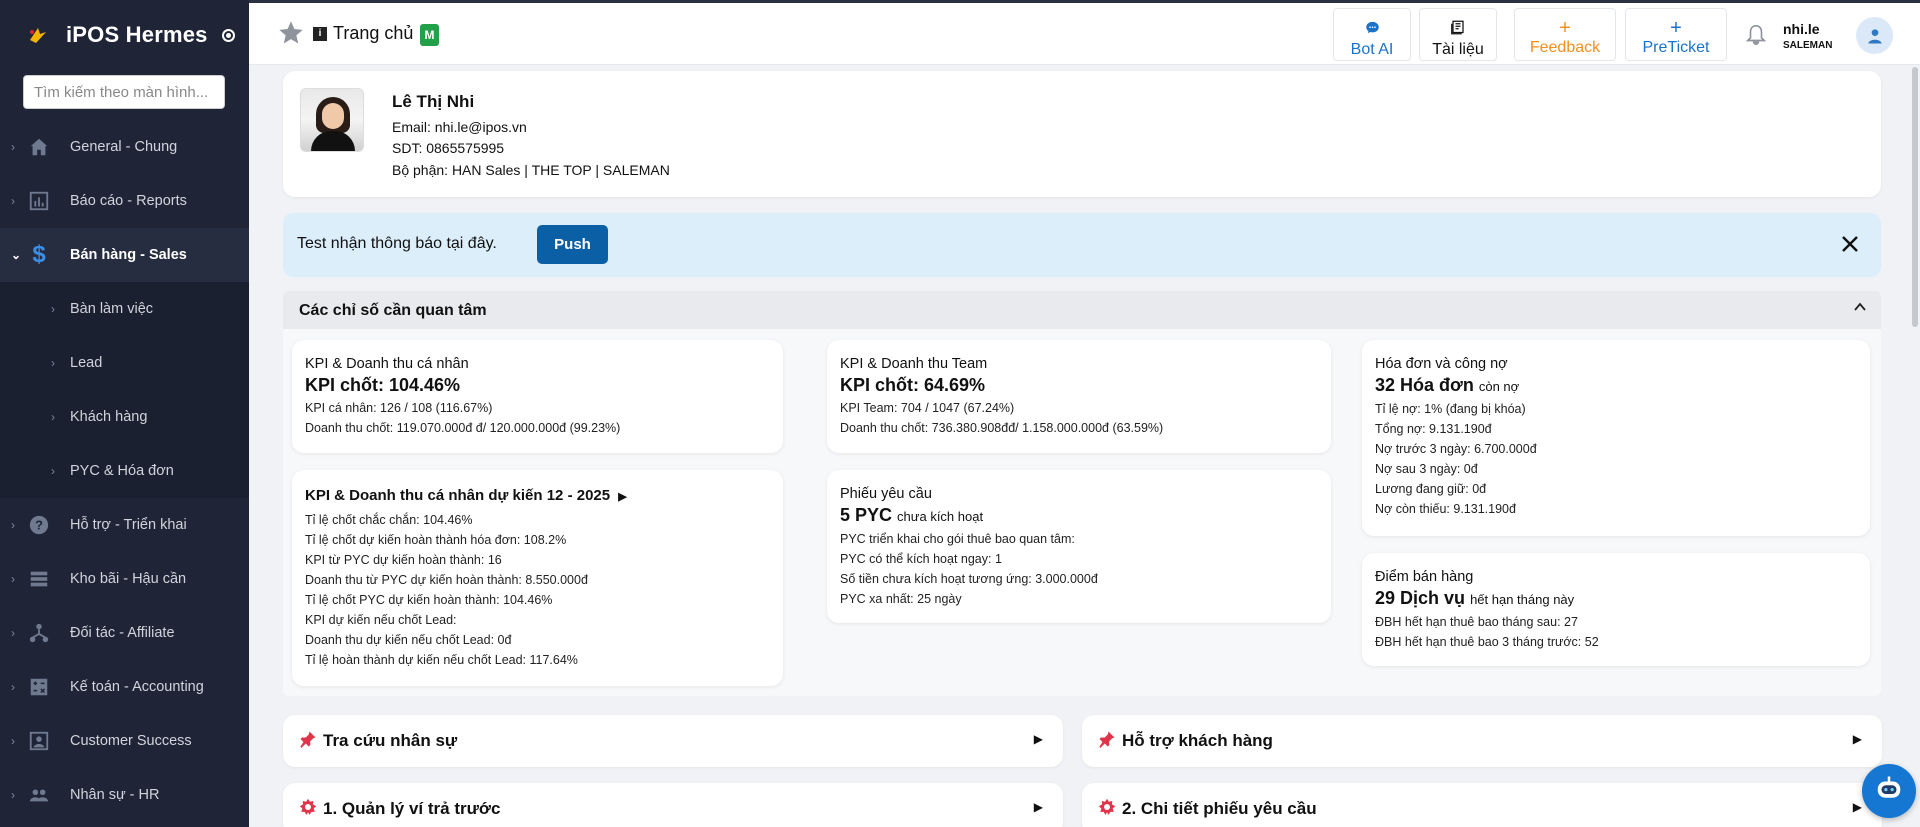  Describe the element at coordinates (913, 385) in the screenshot. I see `card-headline: KPI chốt: 64.69%` at that location.